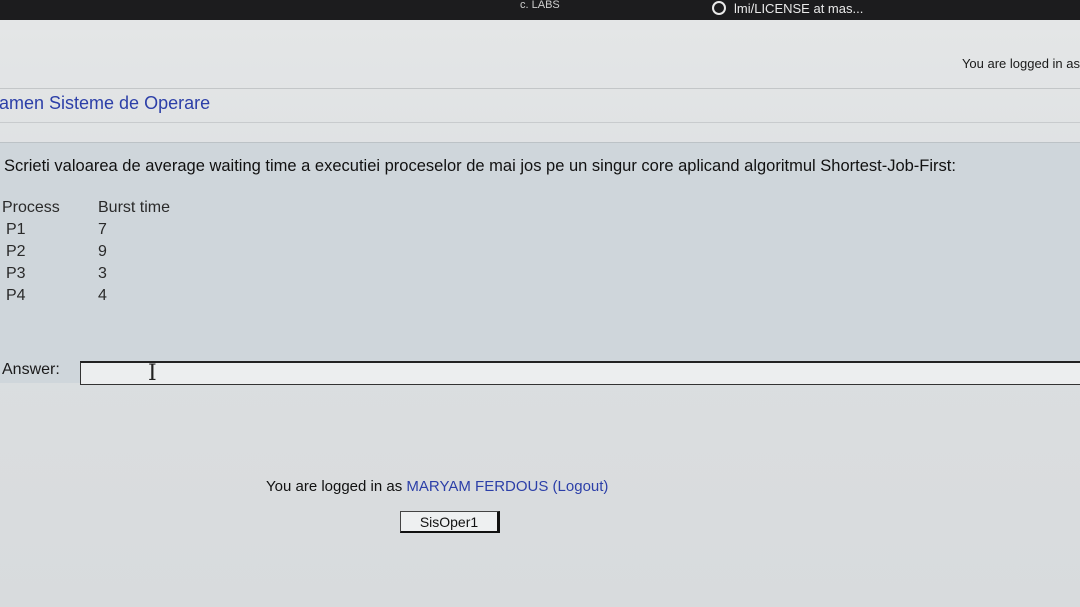 This screenshot has width=1080, height=607. Describe the element at coordinates (580, 373) in the screenshot. I see `answer-input` at that location.